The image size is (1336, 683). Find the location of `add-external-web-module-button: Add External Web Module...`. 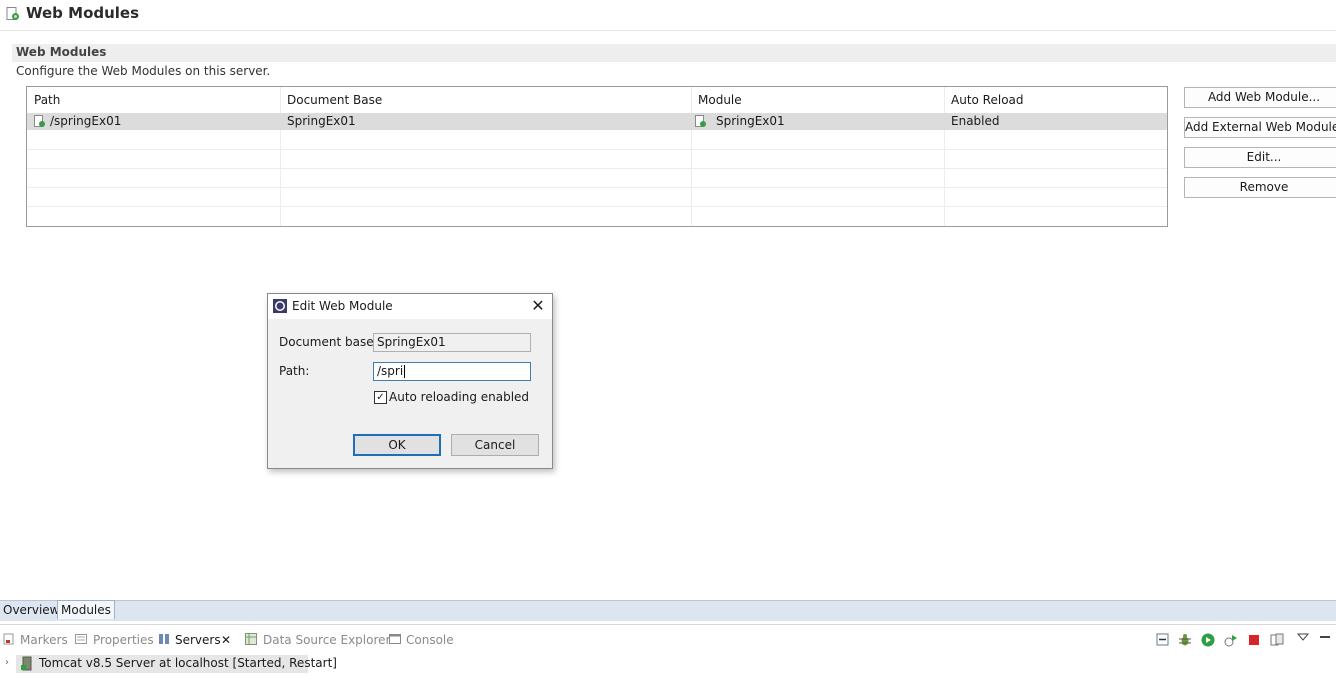

add-external-web-module-button: Add External Web Module... is located at coordinates (1260, 127).